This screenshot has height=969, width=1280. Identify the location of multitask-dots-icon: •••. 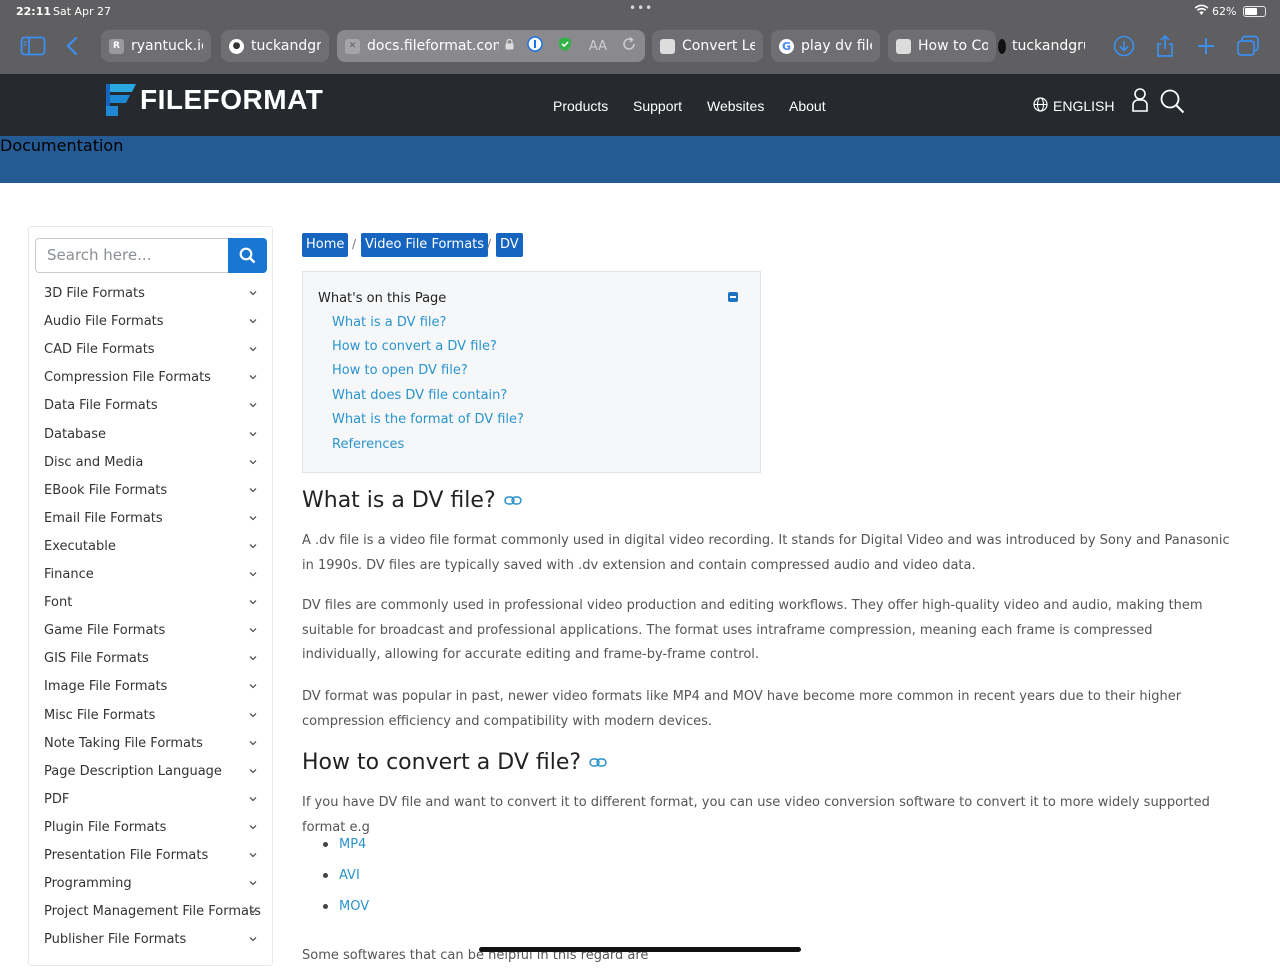
(641, 8).